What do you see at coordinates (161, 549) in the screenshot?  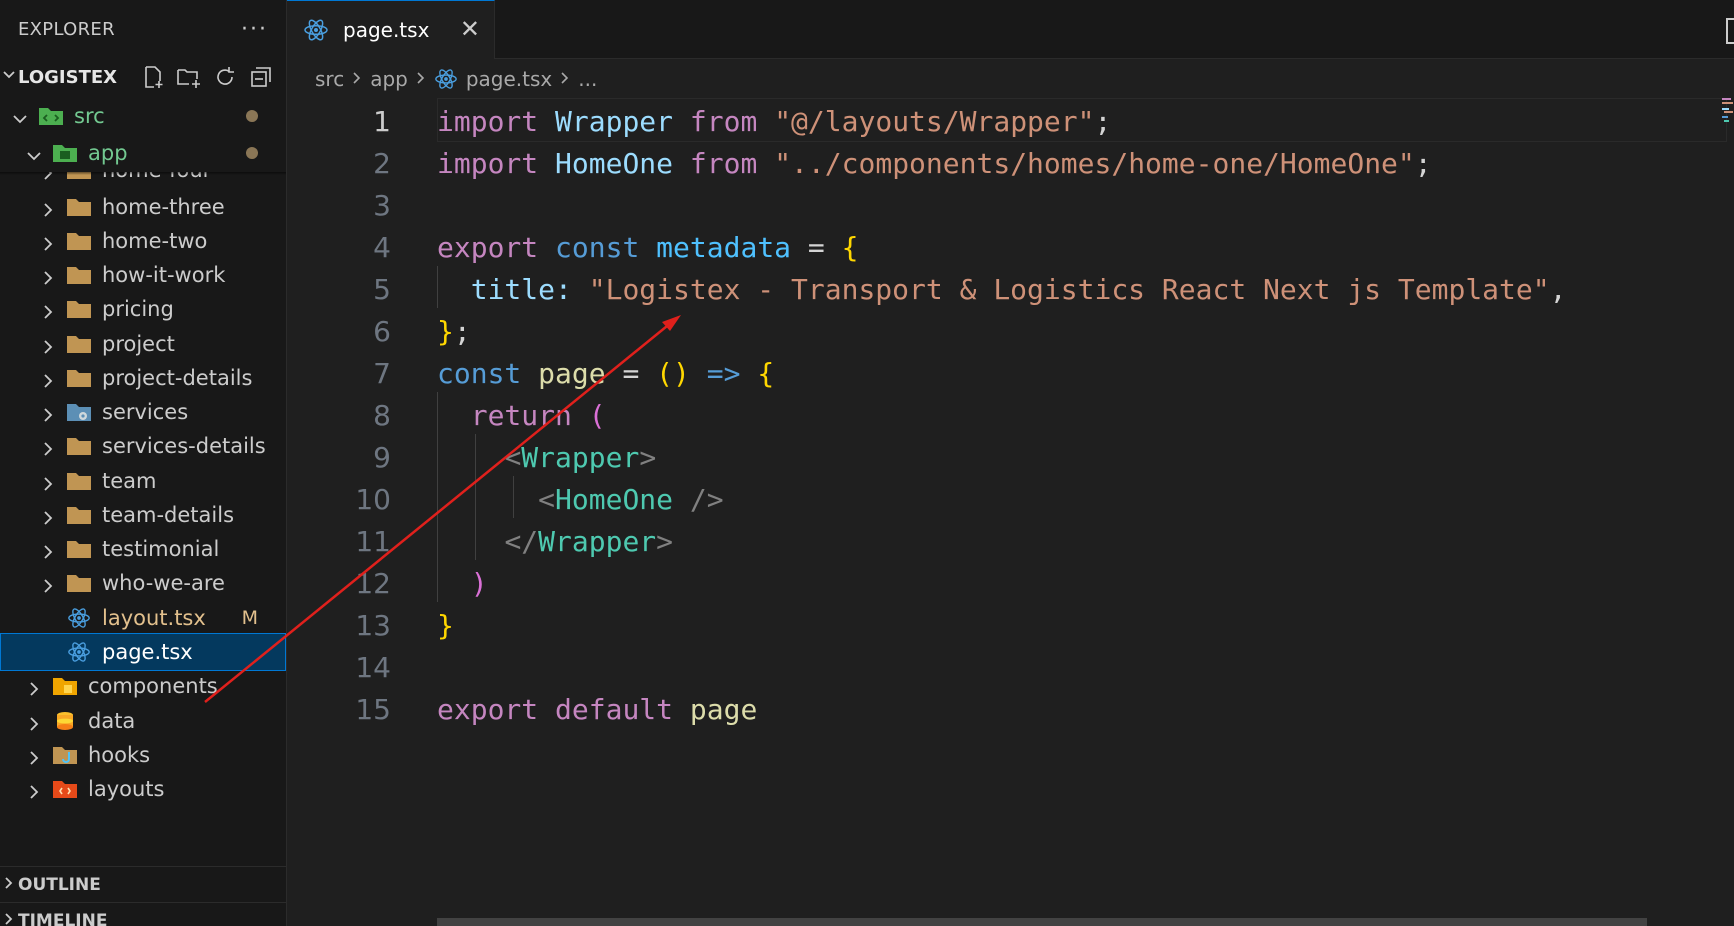 I see `tree-item-label: testimonial` at bounding box center [161, 549].